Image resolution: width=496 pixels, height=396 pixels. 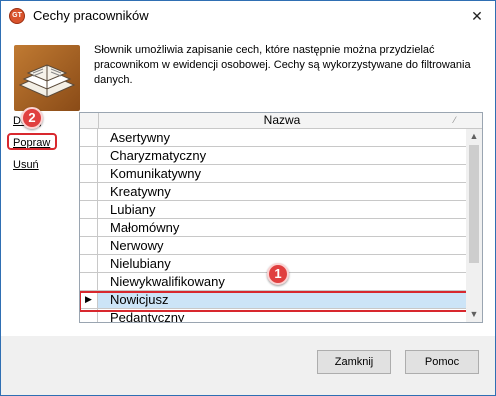 What do you see at coordinates (158, 155) in the screenshot?
I see `row-name-cell: Charyzmatyczny` at bounding box center [158, 155].